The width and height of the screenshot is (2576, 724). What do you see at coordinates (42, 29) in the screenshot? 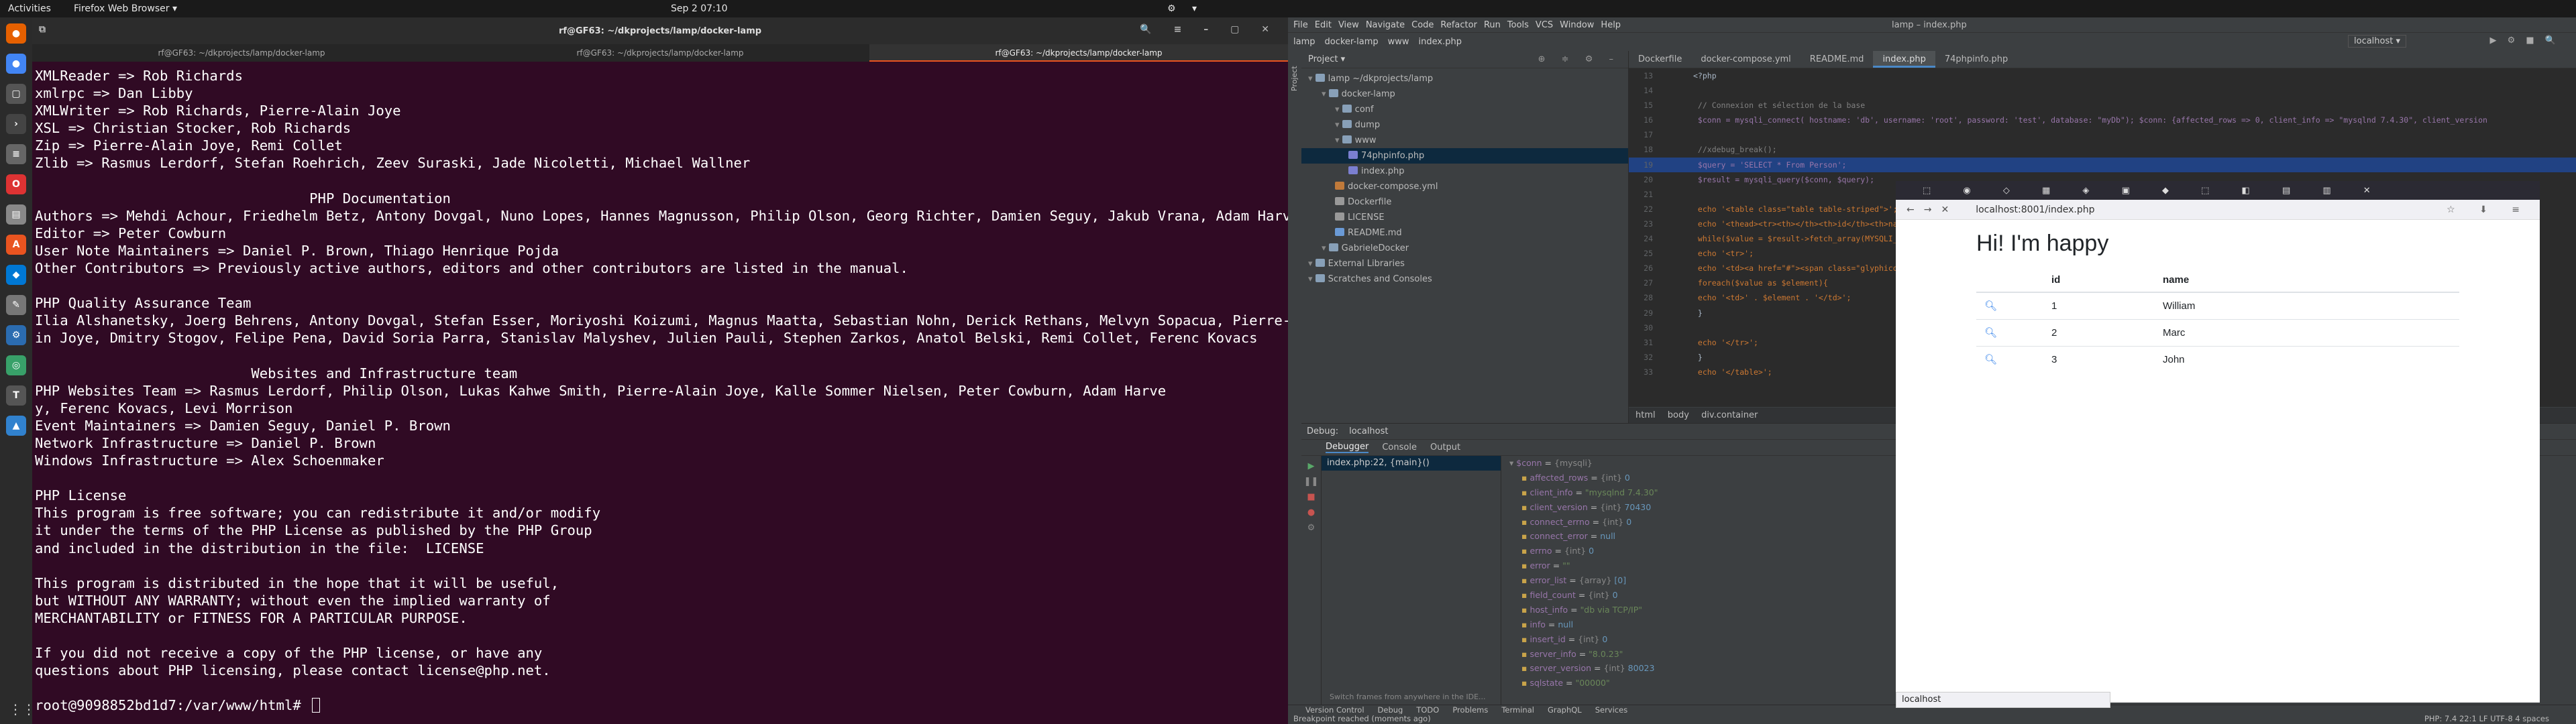
I see `new-tab-icon: ⧉` at bounding box center [42, 29].